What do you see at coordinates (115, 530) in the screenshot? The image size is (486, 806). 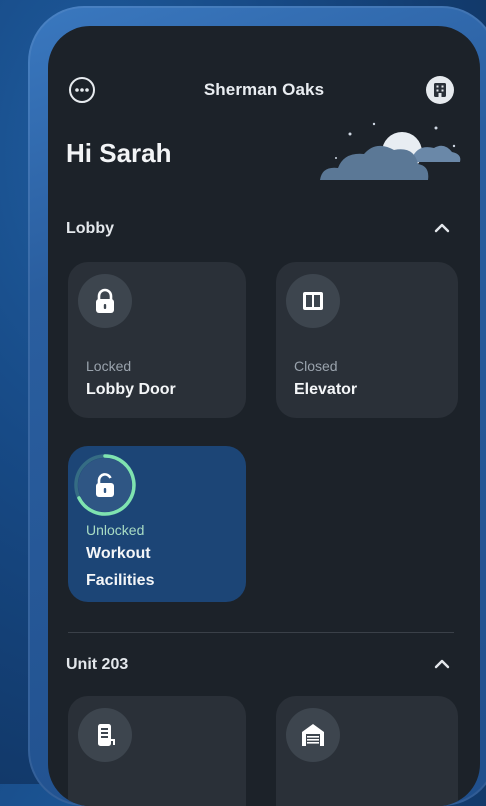 I see `card-status: Unlocked` at bounding box center [115, 530].